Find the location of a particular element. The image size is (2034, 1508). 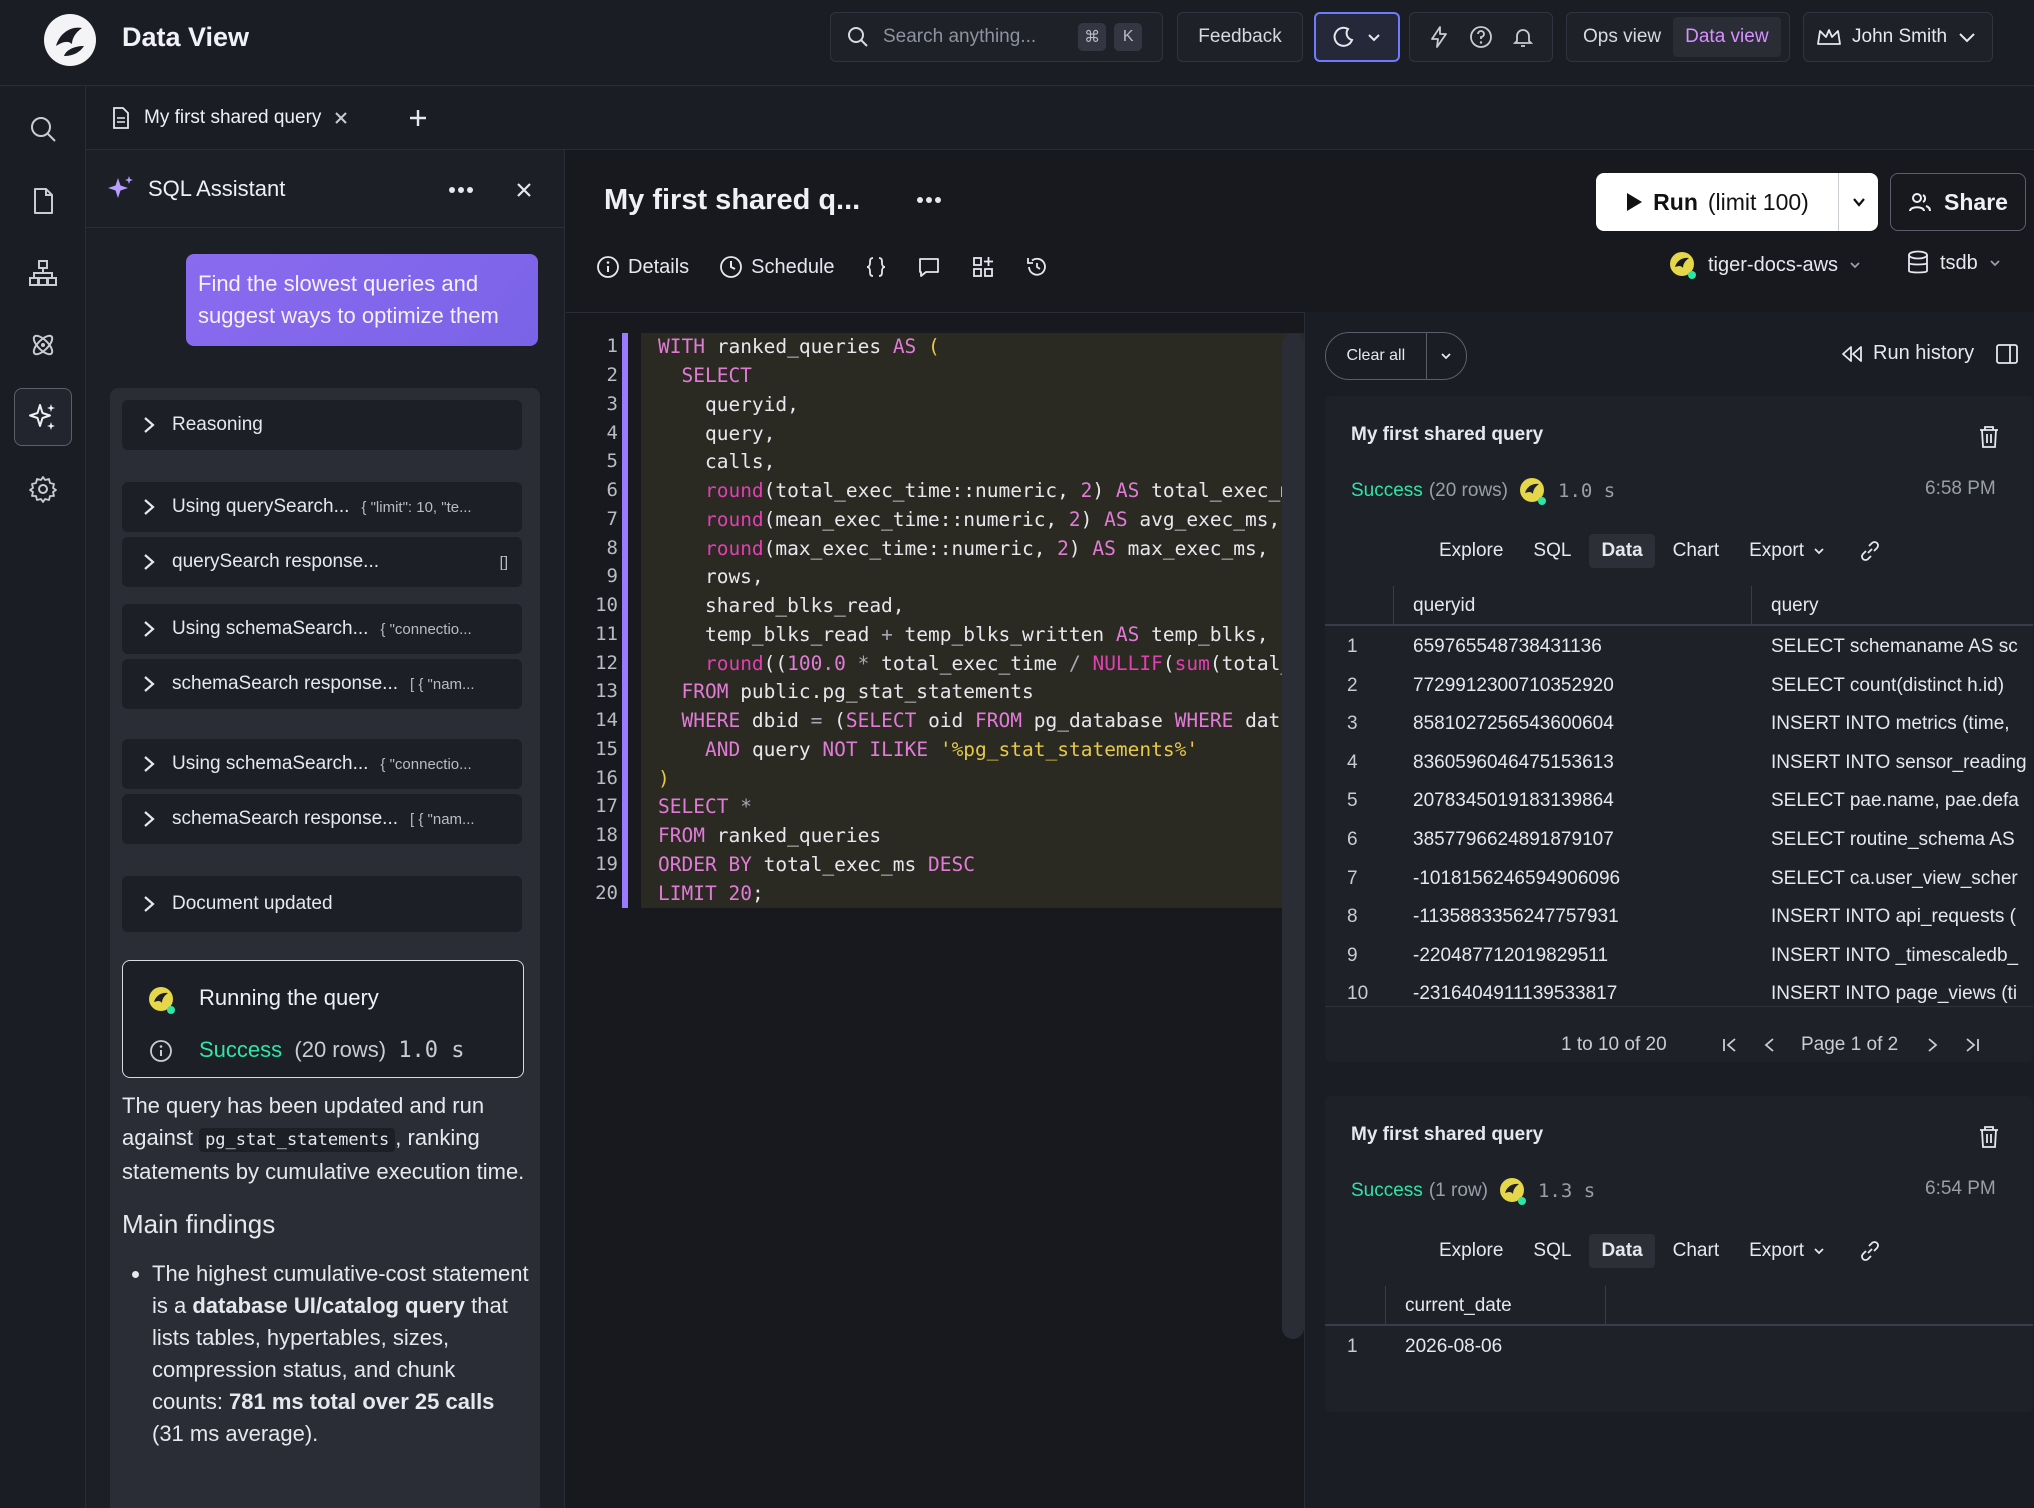

comments-button is located at coordinates (929, 267).